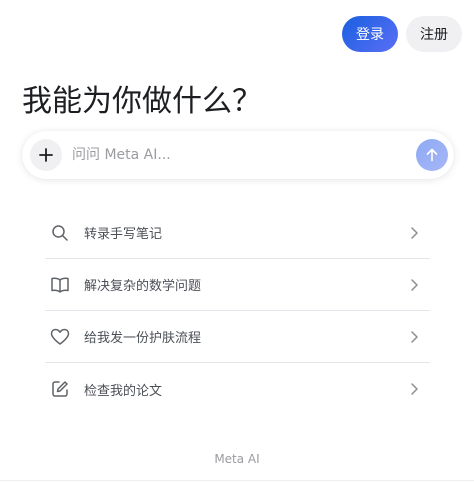 The image size is (474, 483). I want to click on prompt-input, so click(237, 155).